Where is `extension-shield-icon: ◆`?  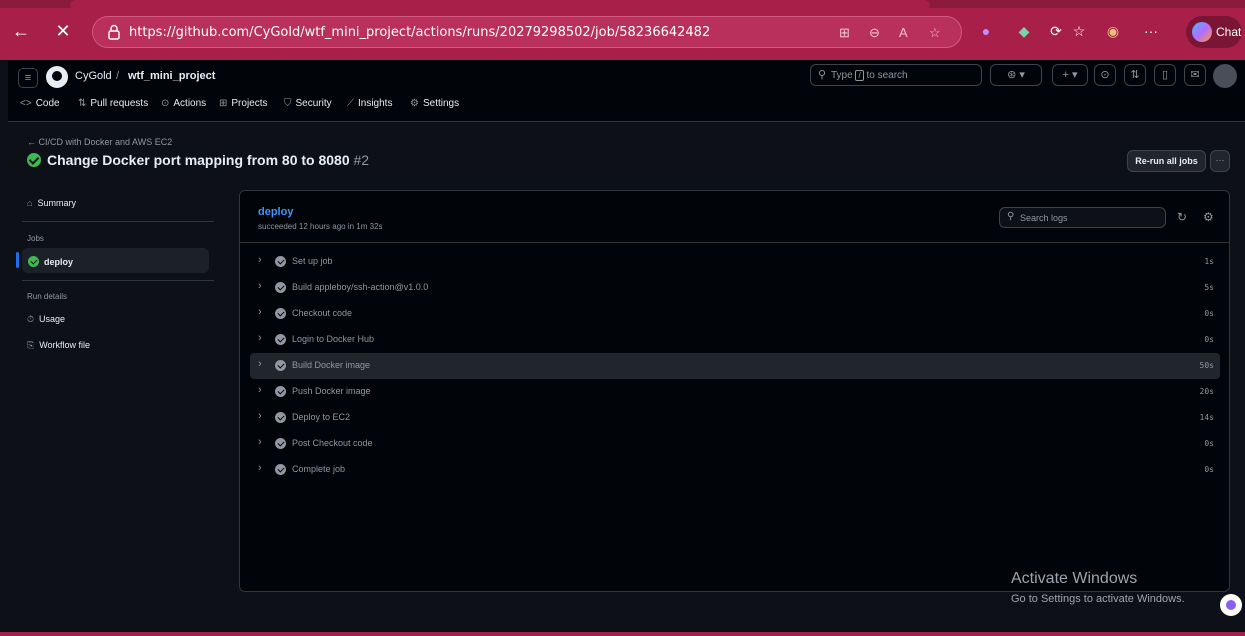
extension-shield-icon: ◆ is located at coordinates (1024, 31).